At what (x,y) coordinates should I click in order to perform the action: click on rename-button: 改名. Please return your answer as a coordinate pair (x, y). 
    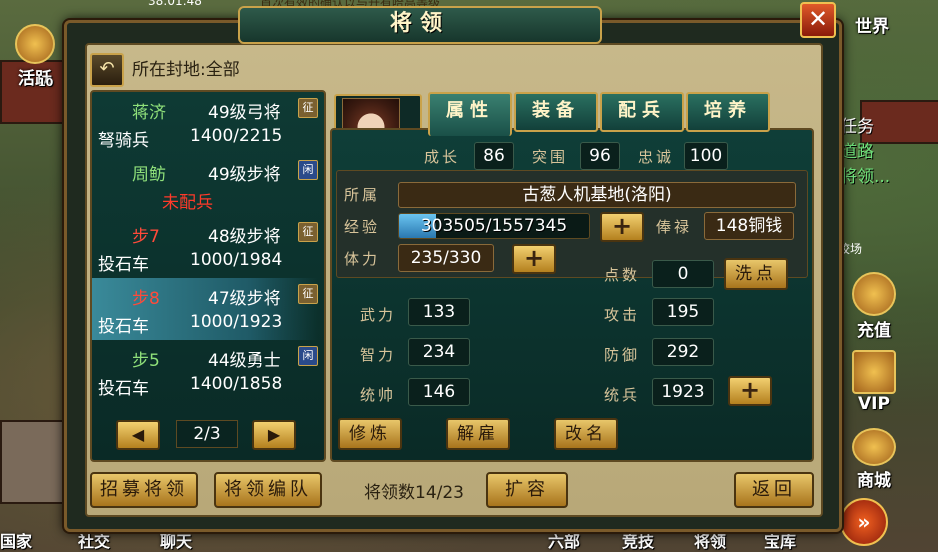
    Looking at the image, I should click on (586, 434).